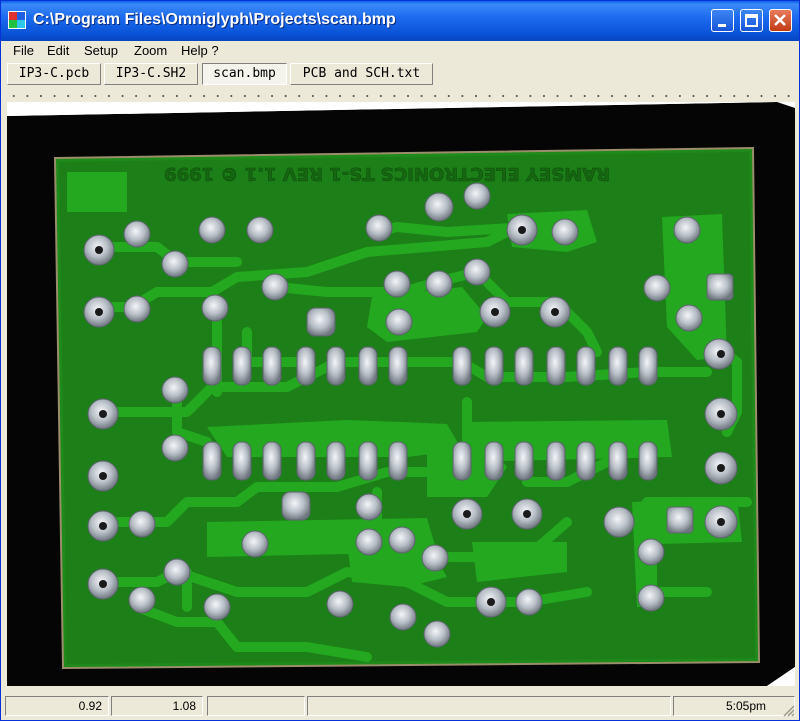  I want to click on resize-grip-icon, so click(788, 710).